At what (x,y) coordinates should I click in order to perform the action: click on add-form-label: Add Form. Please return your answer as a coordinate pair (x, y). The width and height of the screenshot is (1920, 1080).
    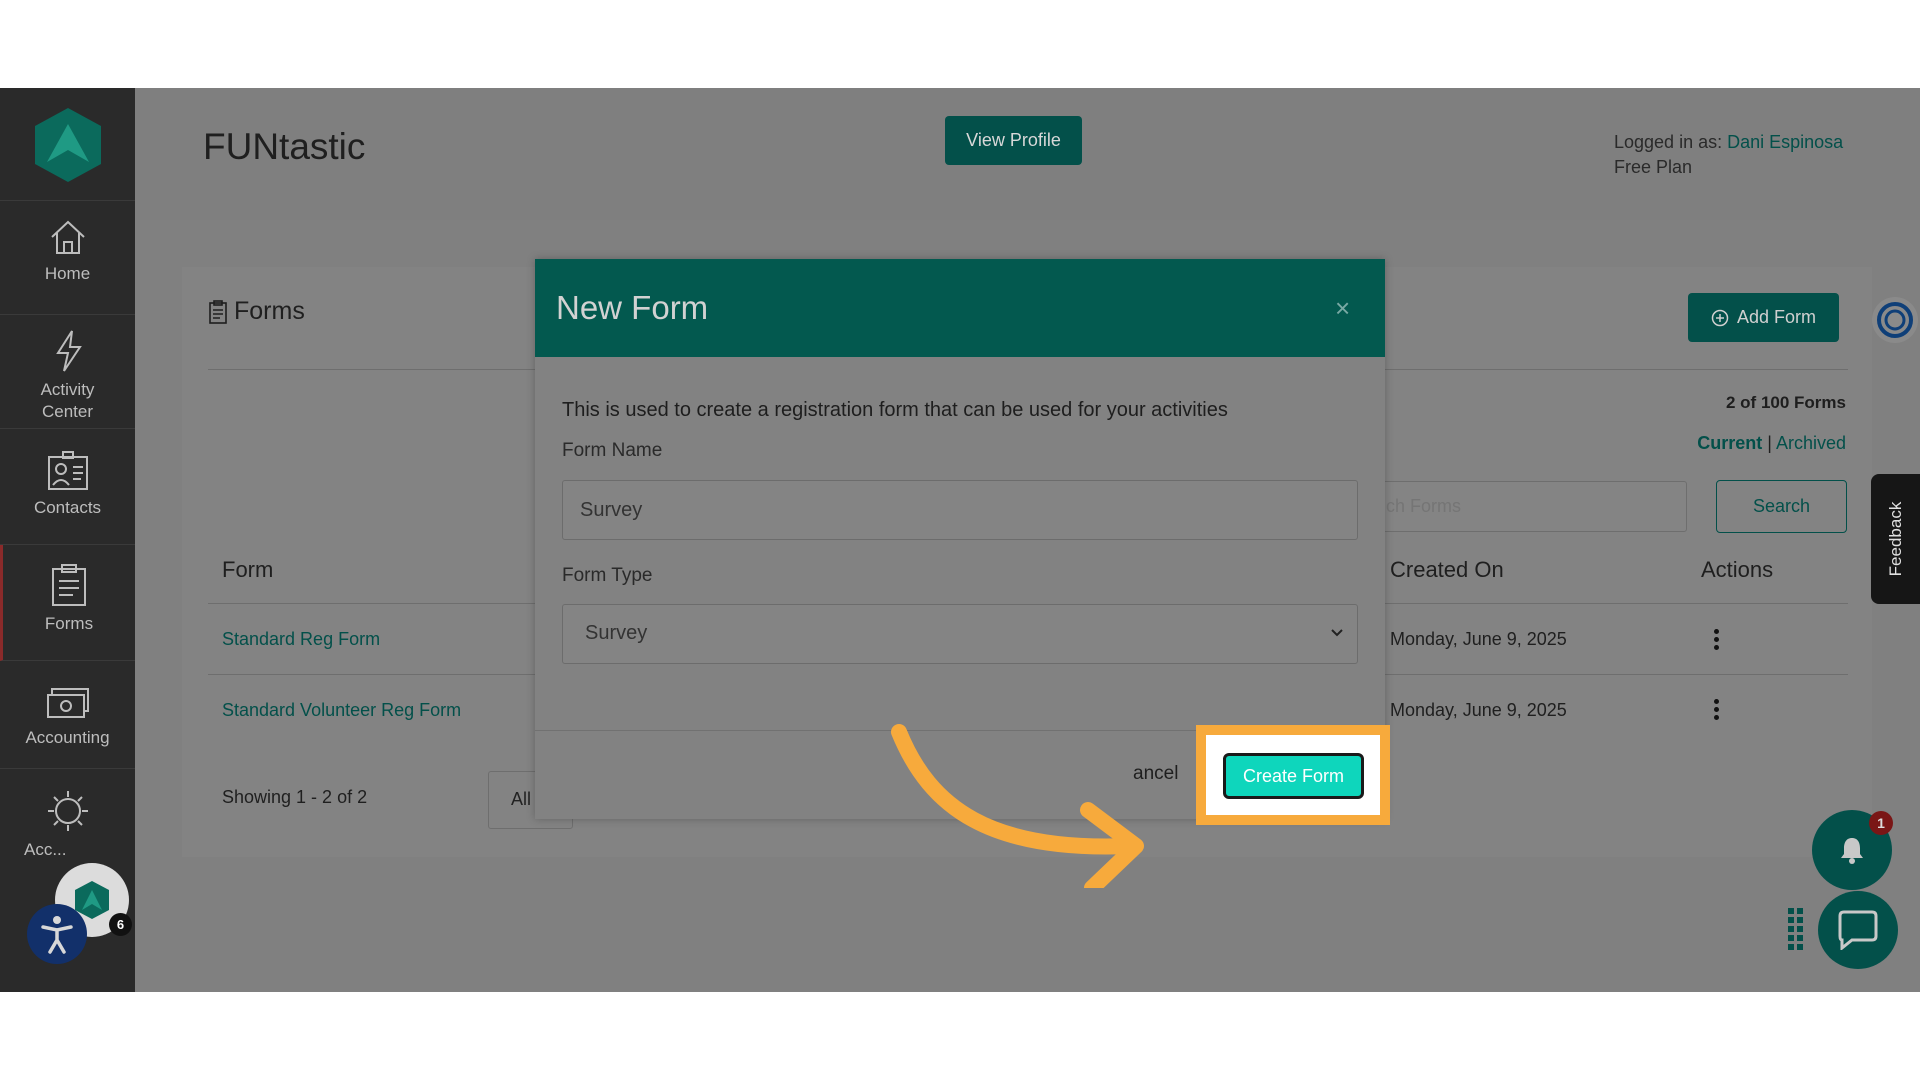
    Looking at the image, I should click on (1776, 317).